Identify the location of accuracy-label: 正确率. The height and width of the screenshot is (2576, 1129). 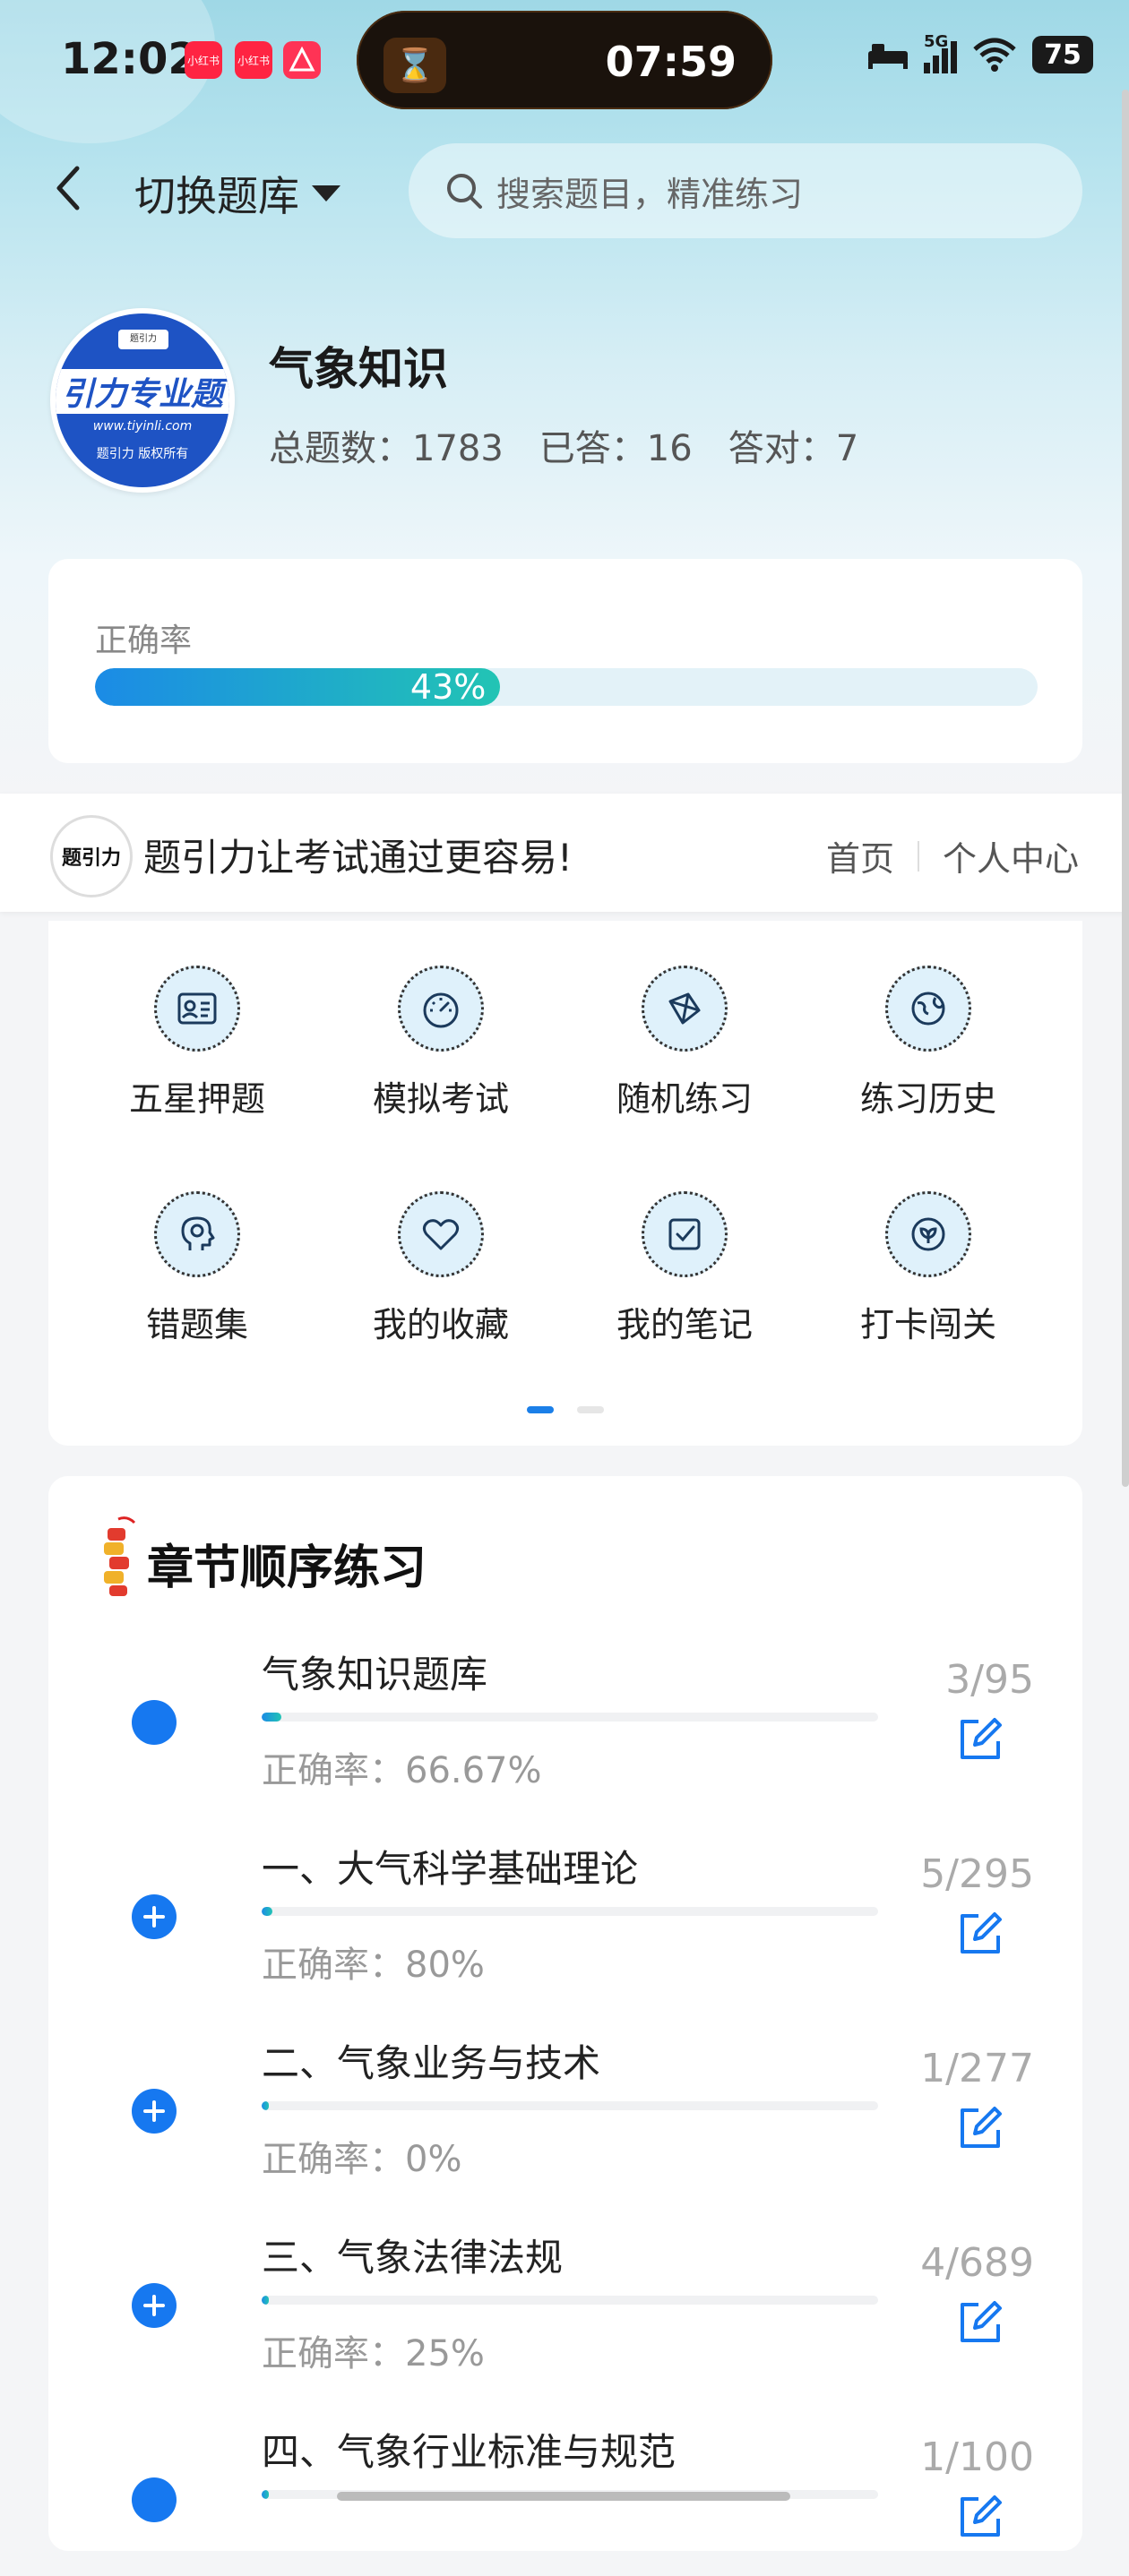
(144, 641).